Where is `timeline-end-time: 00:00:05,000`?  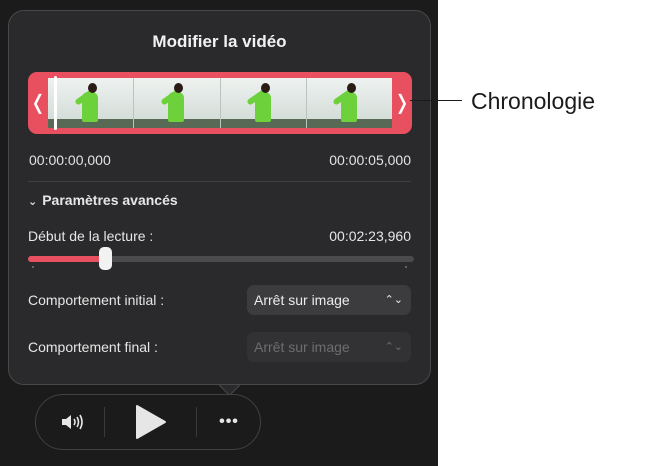 timeline-end-time: 00:00:05,000 is located at coordinates (370, 160).